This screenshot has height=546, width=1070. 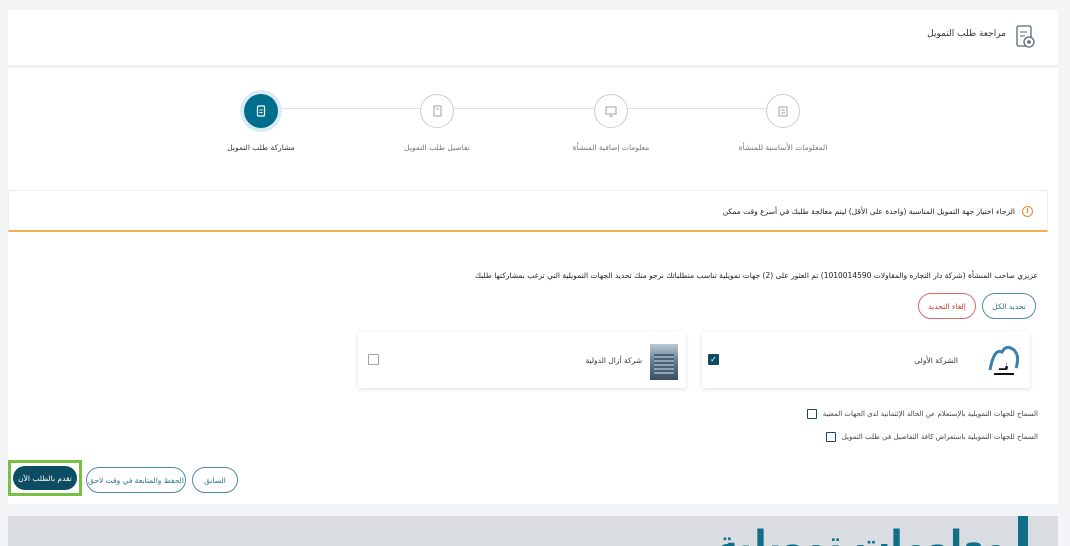 I want to click on footer-accent-bar, so click(x=1023, y=531).